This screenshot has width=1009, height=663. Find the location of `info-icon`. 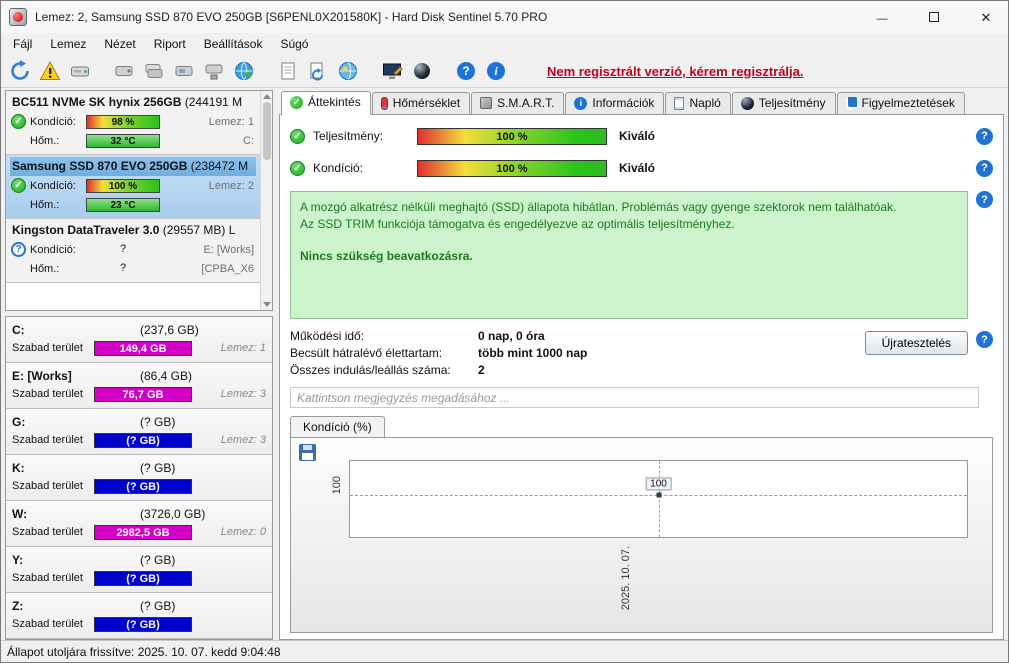

info-icon is located at coordinates (496, 71).